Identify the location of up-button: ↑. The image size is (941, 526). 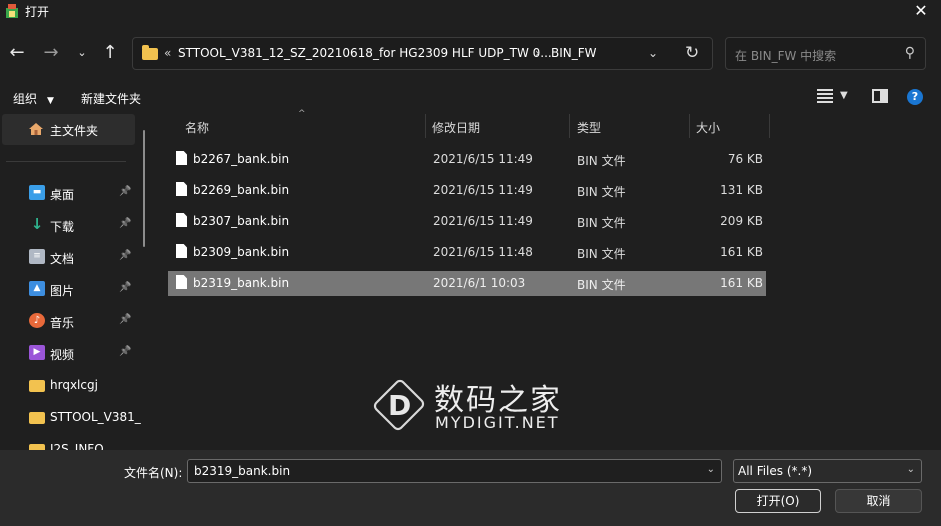
(110, 53).